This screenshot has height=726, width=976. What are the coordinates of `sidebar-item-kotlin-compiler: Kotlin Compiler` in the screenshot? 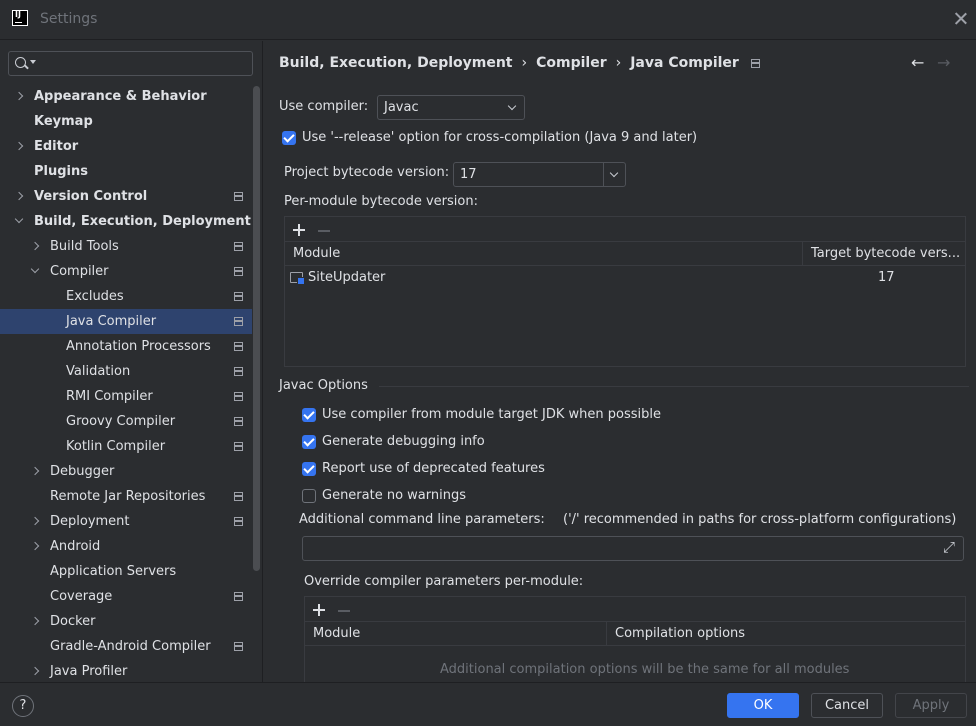 It's located at (126, 446).